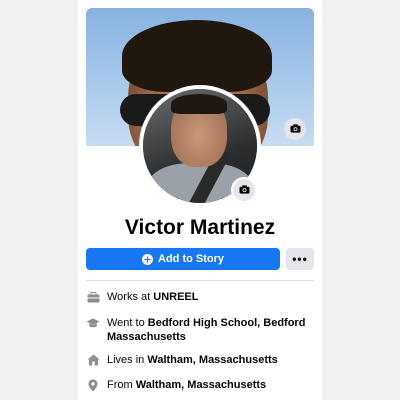  I want to click on detail-work-value: UNREEL, so click(175, 297).